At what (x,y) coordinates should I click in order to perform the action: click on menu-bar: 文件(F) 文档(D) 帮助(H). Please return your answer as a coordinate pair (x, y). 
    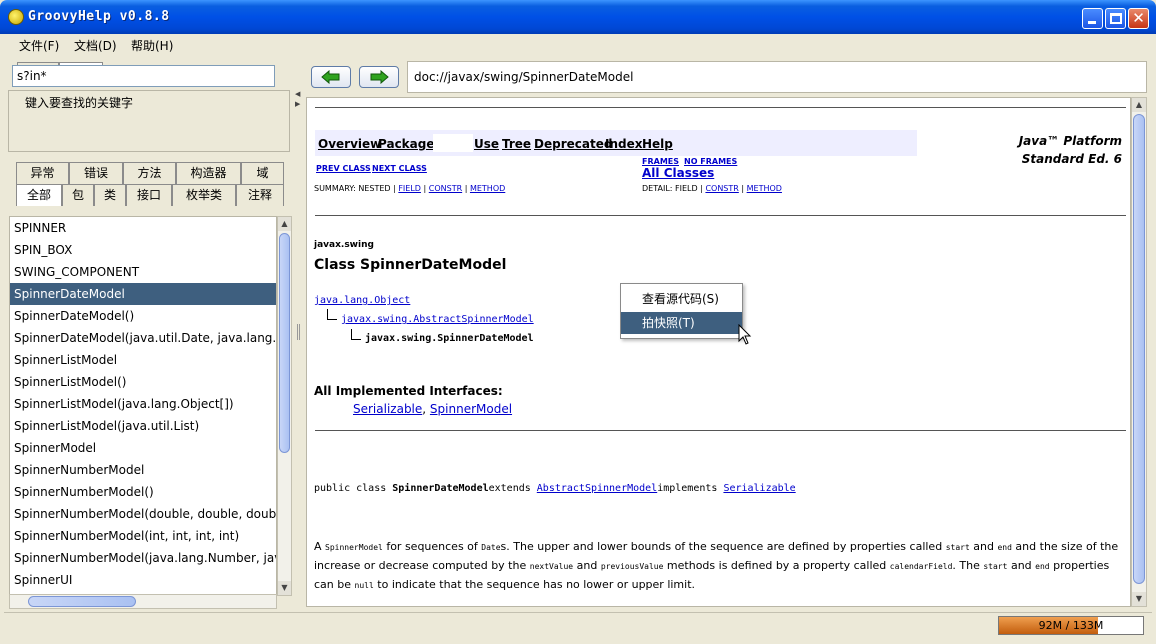
    Looking at the image, I should click on (578, 45).